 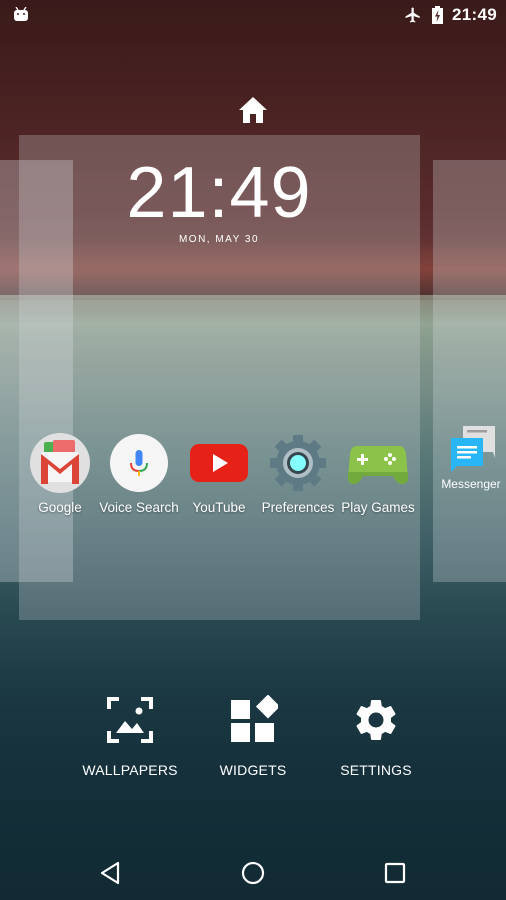 I want to click on wallpapers-label: WALLPAPERS, so click(x=130, y=770).